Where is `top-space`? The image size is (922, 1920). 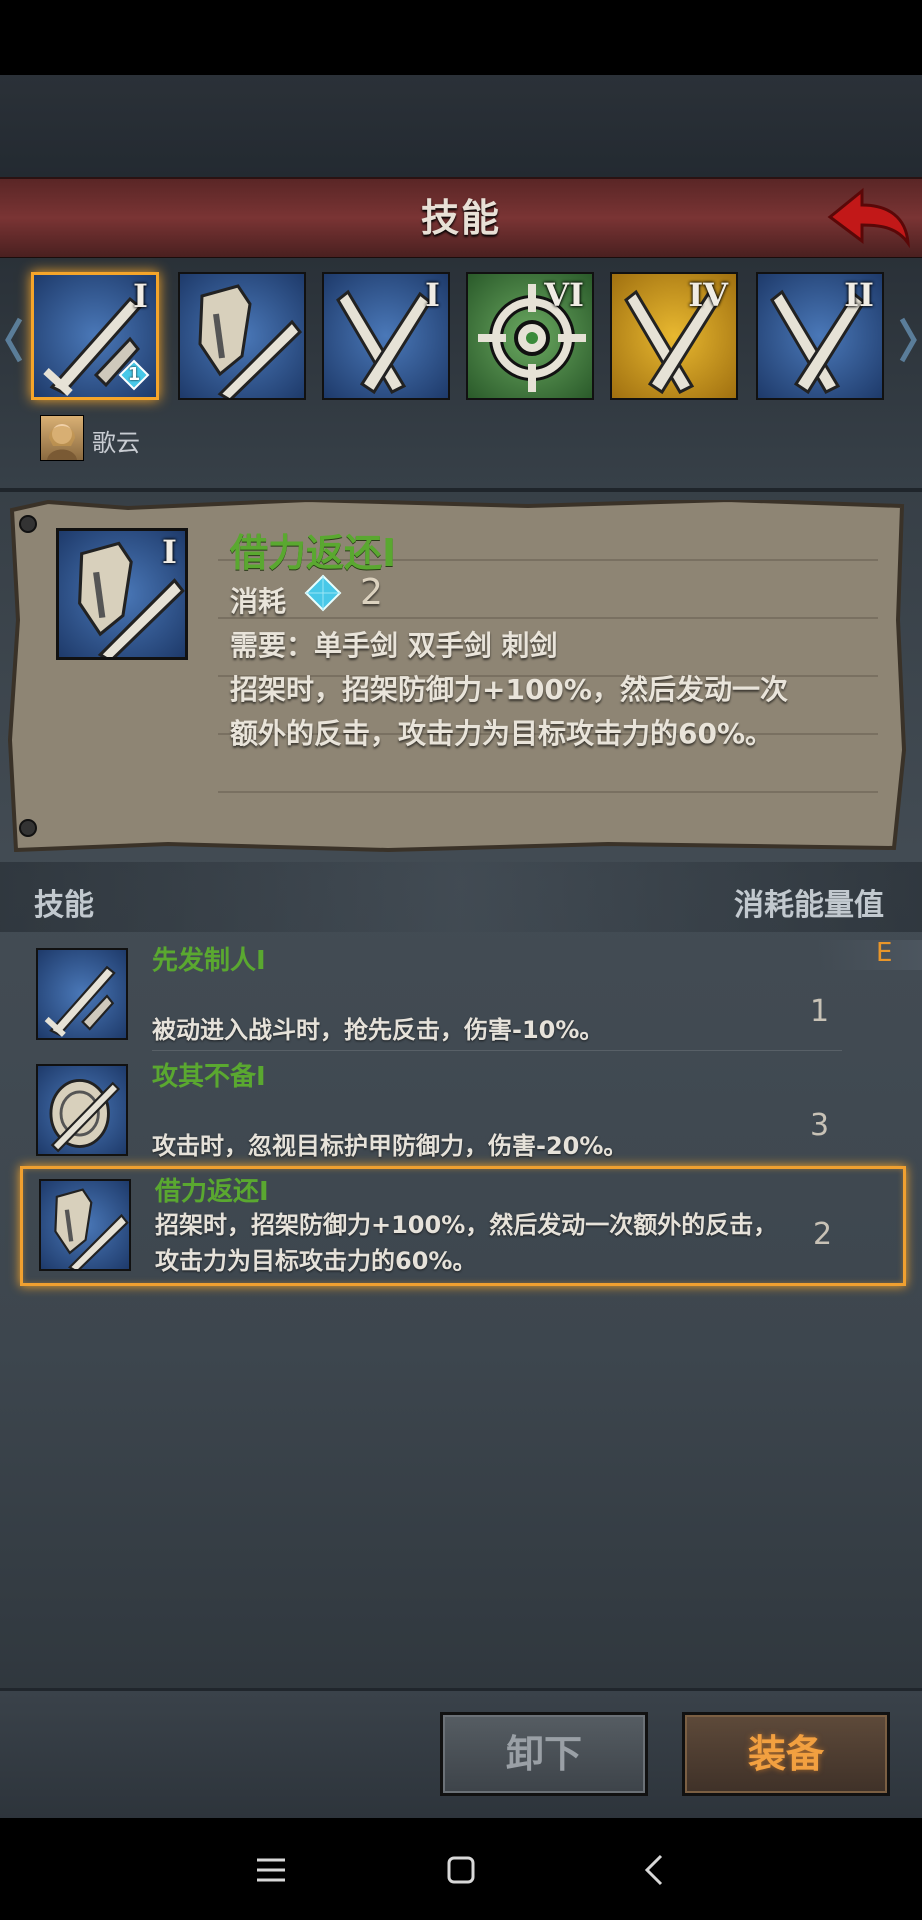
top-space is located at coordinates (461, 126).